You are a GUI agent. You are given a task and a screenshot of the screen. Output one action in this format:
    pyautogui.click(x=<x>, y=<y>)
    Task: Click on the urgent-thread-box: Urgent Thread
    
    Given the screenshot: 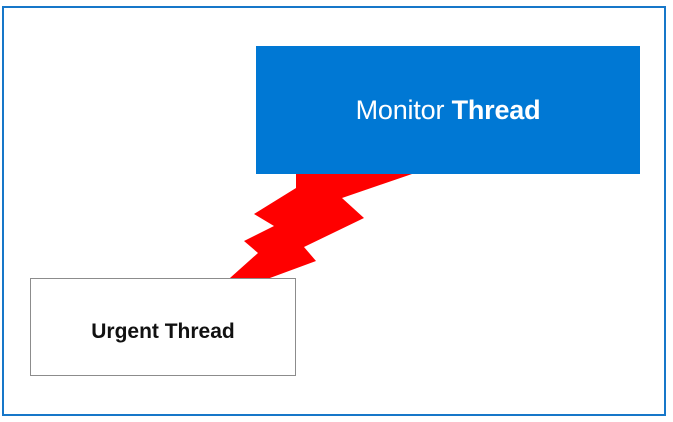 What is the action you would take?
    pyautogui.click(x=163, y=327)
    